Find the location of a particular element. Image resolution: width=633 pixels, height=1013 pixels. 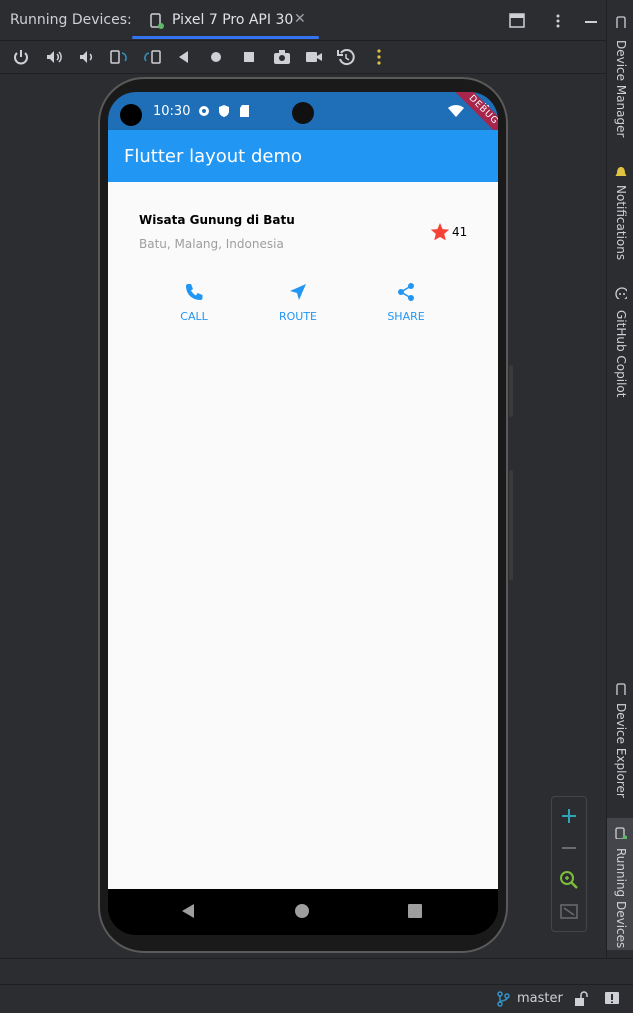

rotate-right-icon is located at coordinates (152, 57).